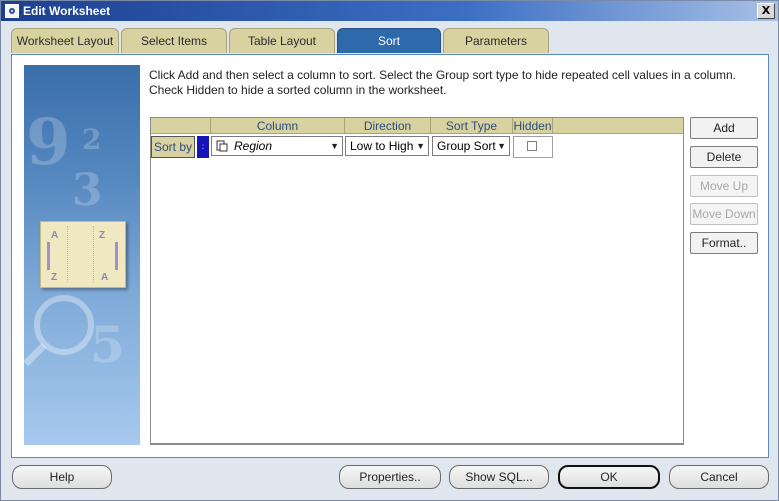 This screenshot has width=779, height=501. Describe the element at coordinates (533, 126) in the screenshot. I see `hidden-header: Hidden` at that location.